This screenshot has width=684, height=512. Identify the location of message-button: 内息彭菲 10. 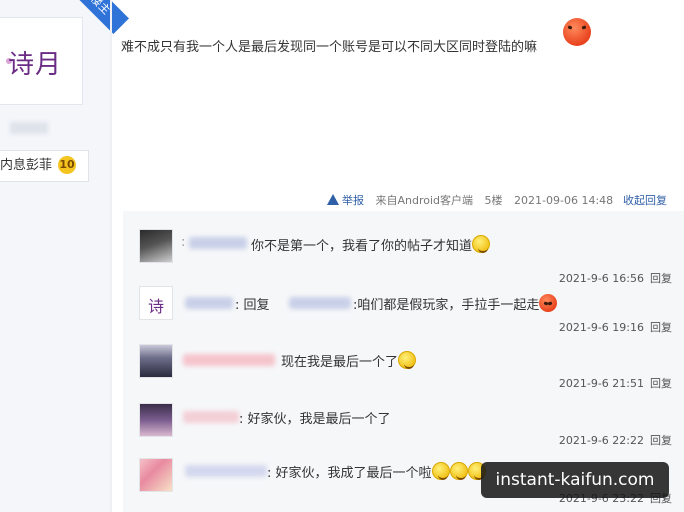
(44, 166).